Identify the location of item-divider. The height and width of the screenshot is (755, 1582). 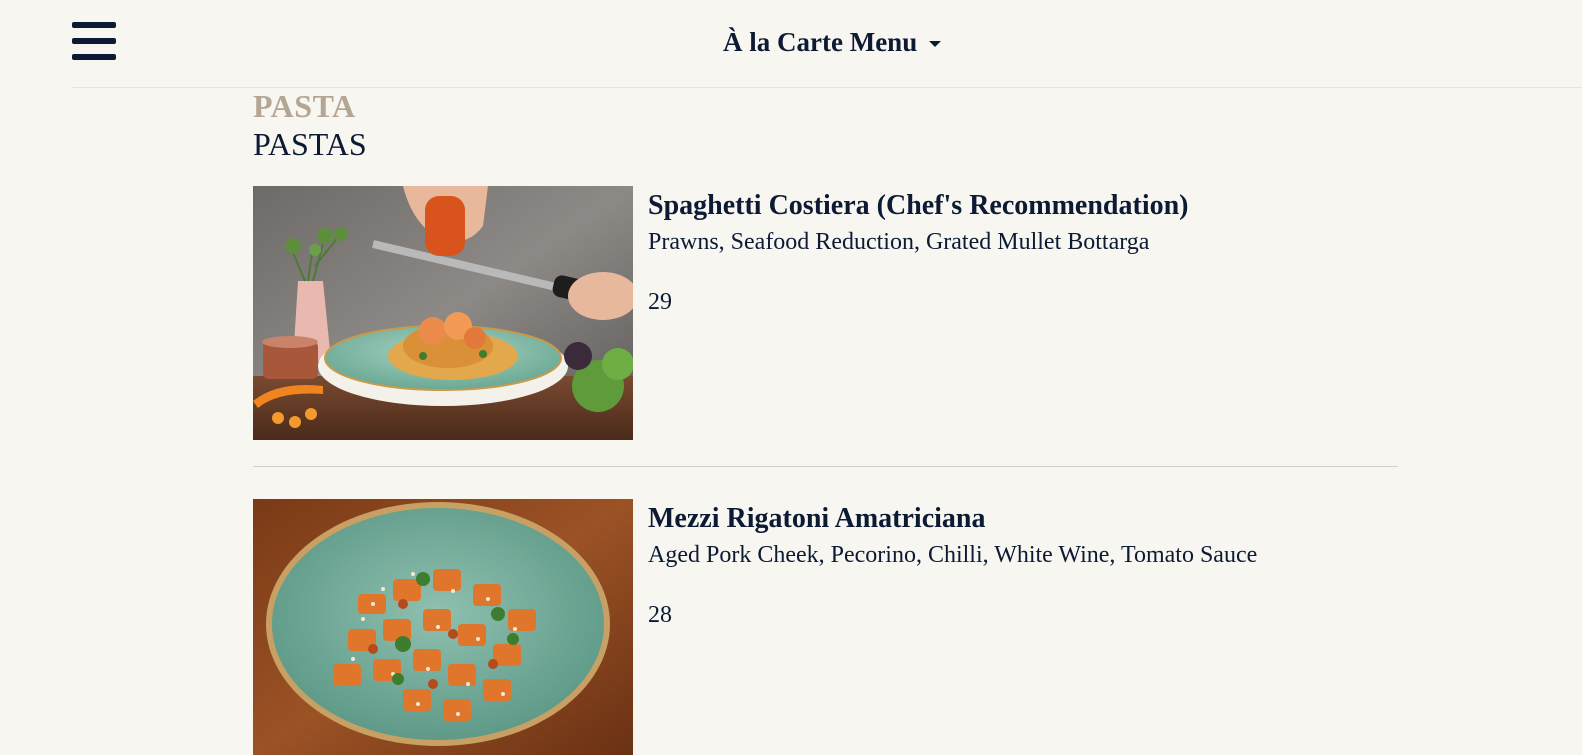
(825, 466).